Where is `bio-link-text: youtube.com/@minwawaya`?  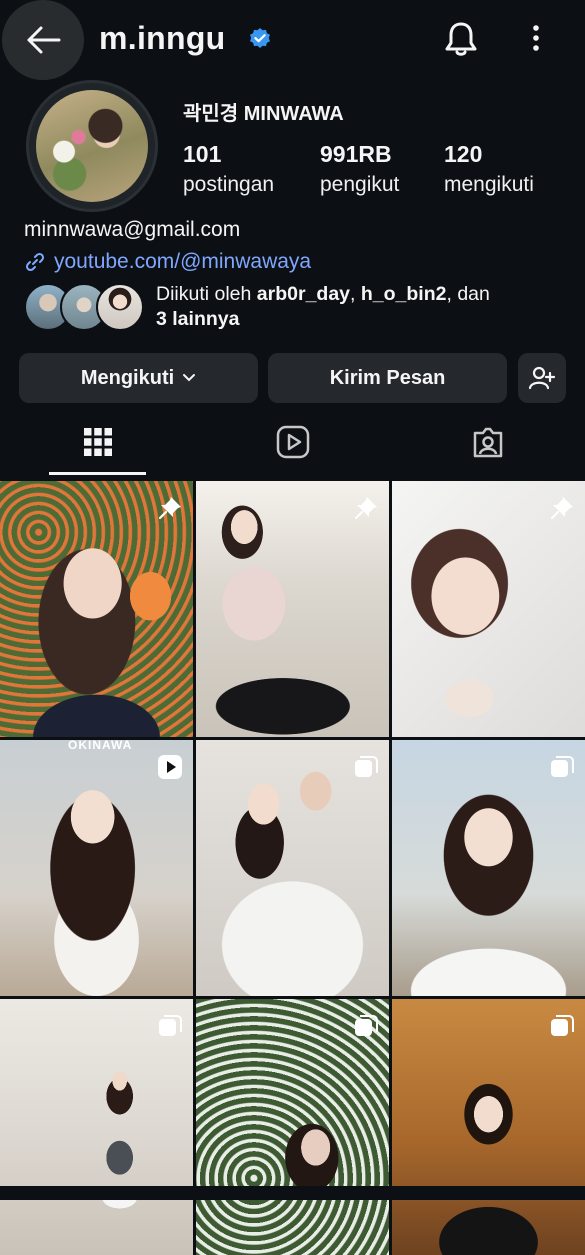 bio-link-text: youtube.com/@minwawaya is located at coordinates (182, 262).